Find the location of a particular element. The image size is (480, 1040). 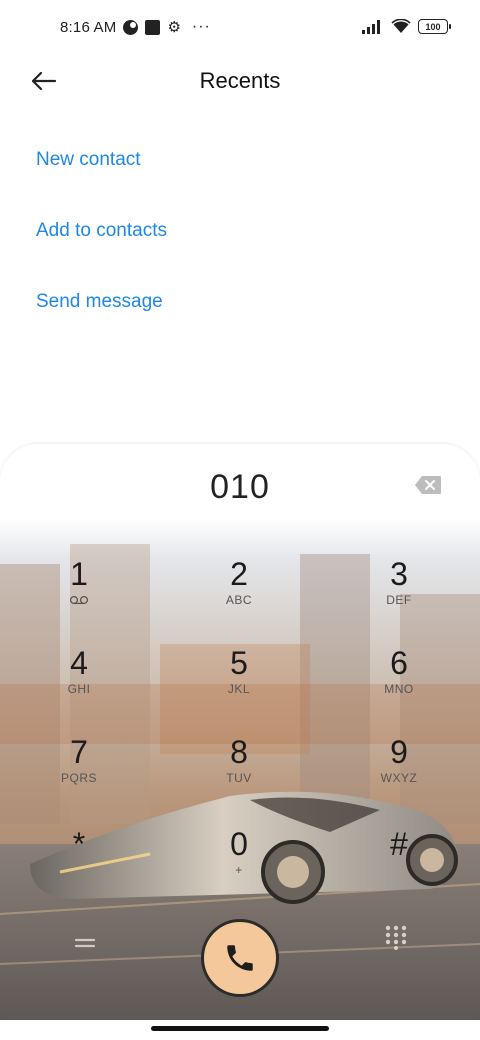

more-notifications-icon: ··· is located at coordinates (201, 26).